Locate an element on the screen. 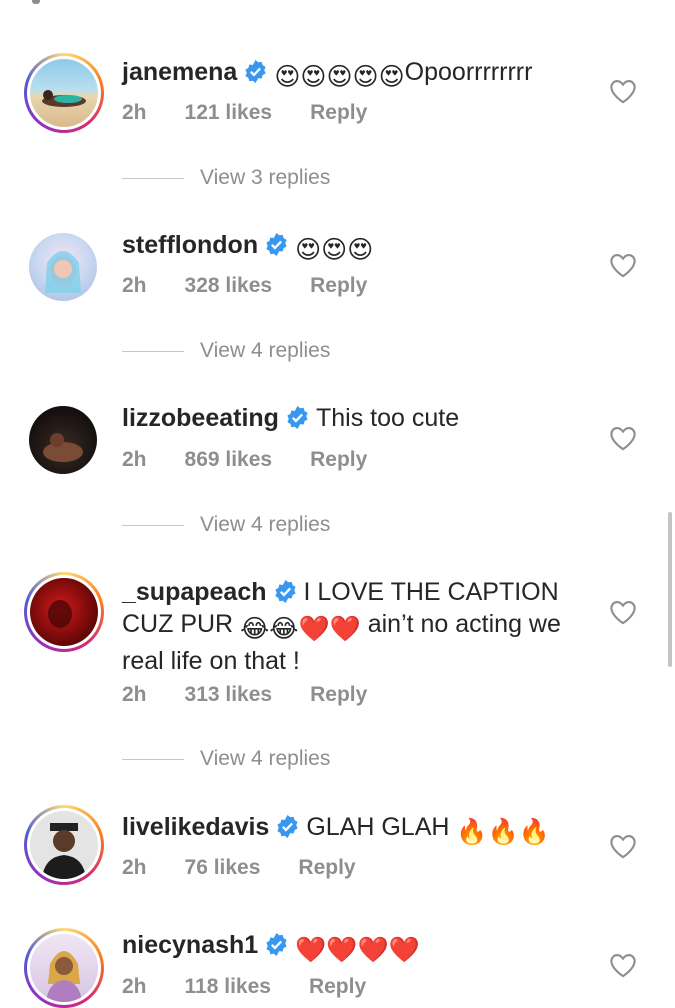  comment-meta: 2h 313 likes Reply is located at coordinates (263, 695).